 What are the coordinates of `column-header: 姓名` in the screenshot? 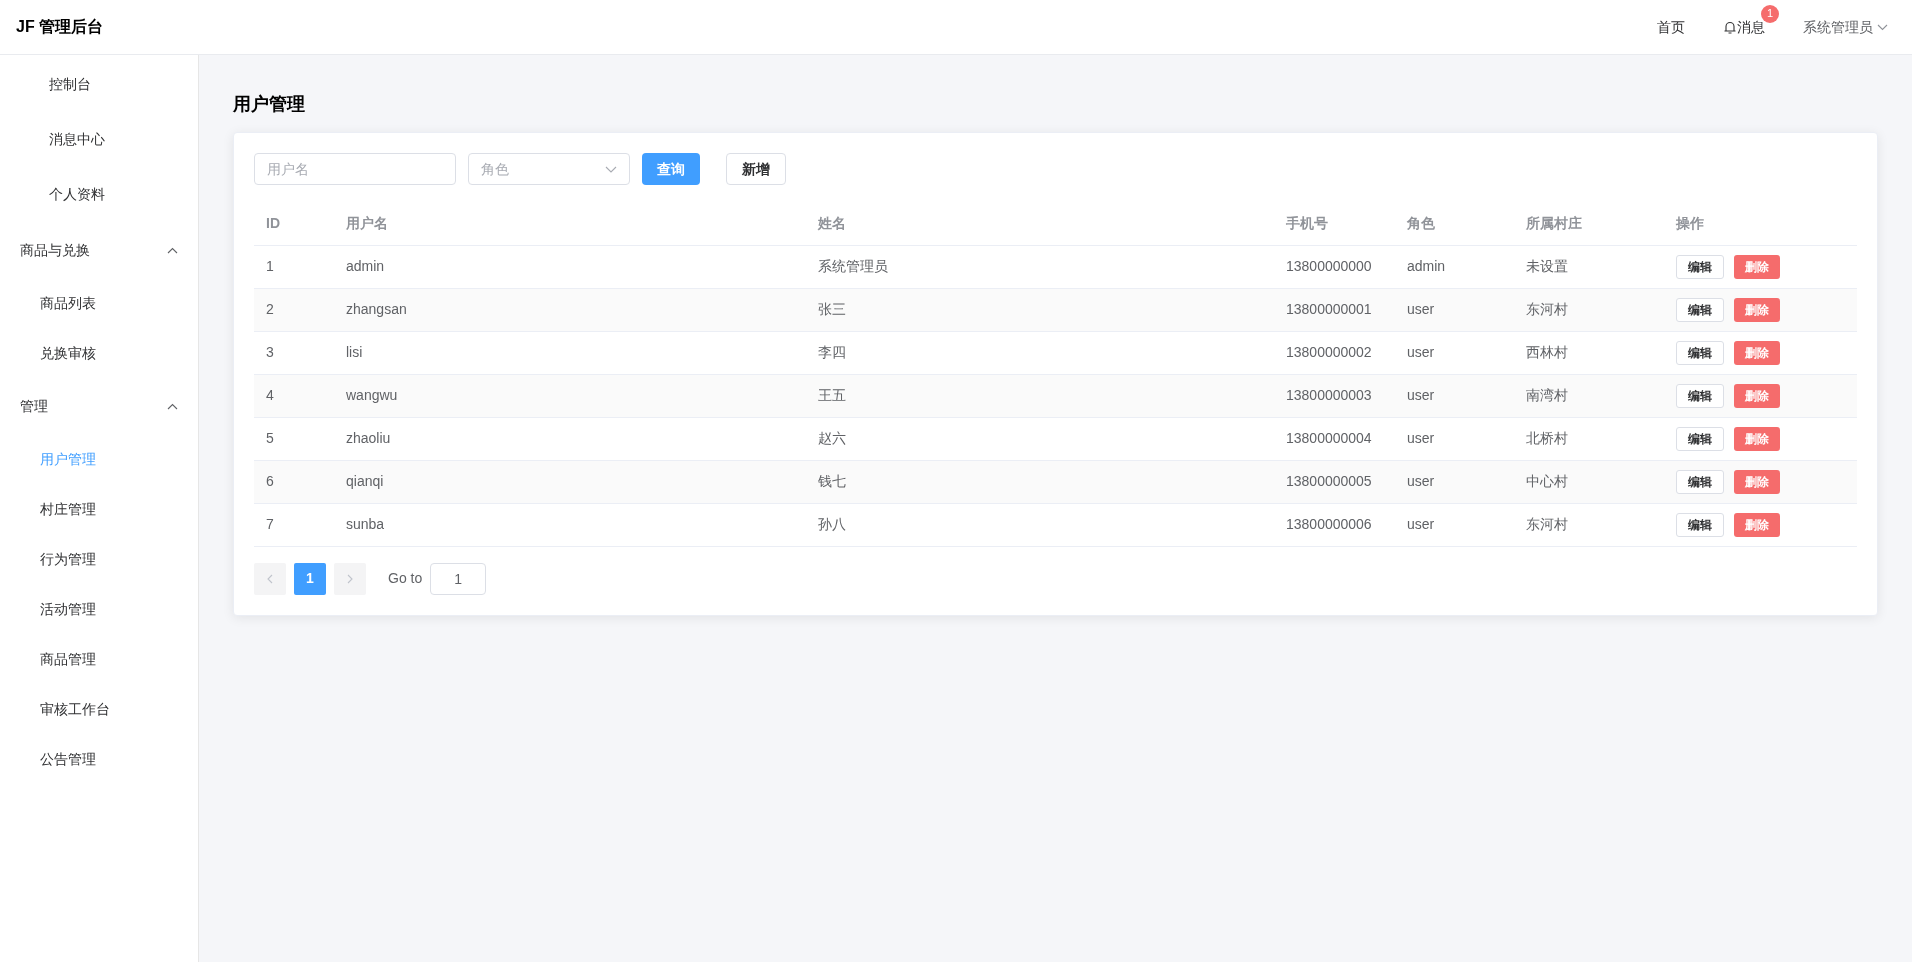 It's located at (1040, 224).